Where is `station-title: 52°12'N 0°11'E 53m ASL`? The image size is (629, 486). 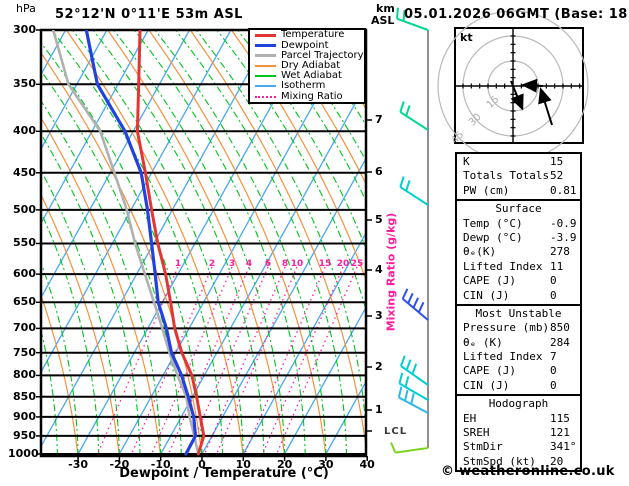
station-title: 52°12'N 0°11'E 53m ASL is located at coordinates (149, 14).